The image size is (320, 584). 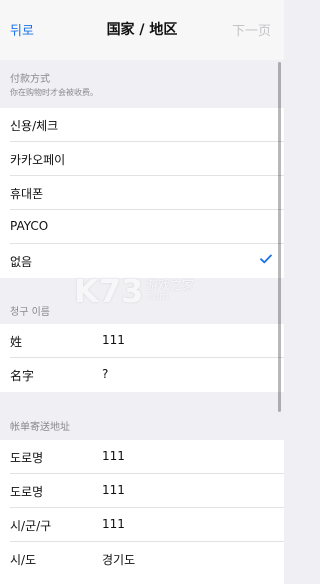 I want to click on payment-option-credit: 신용/체크, so click(x=142, y=125).